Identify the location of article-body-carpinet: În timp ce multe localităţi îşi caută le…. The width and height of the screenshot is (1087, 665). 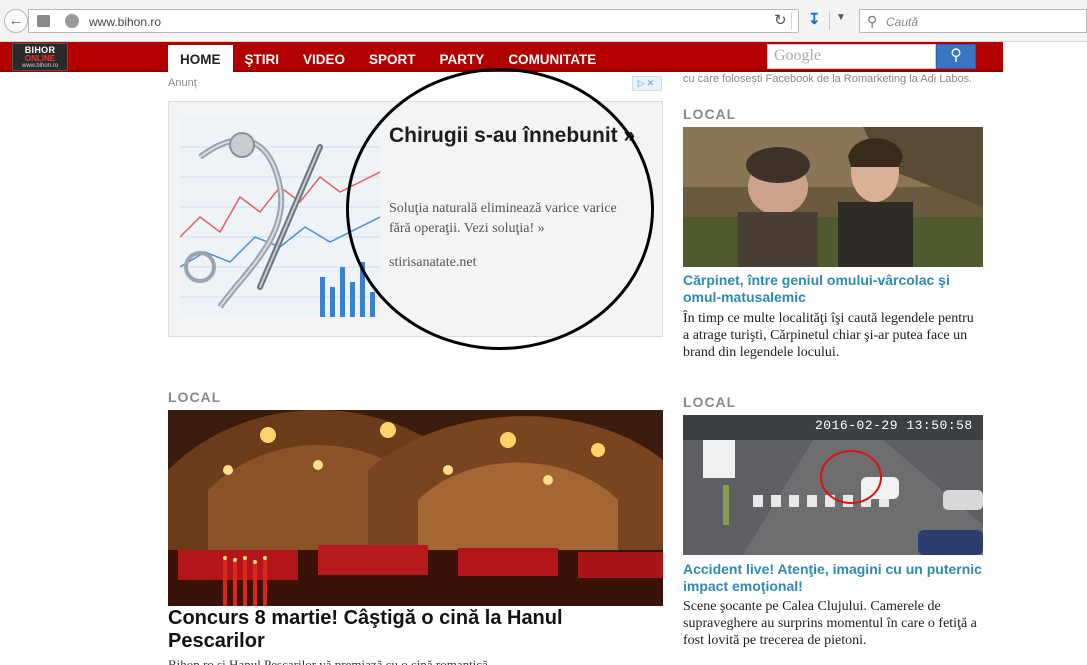
(828, 335).